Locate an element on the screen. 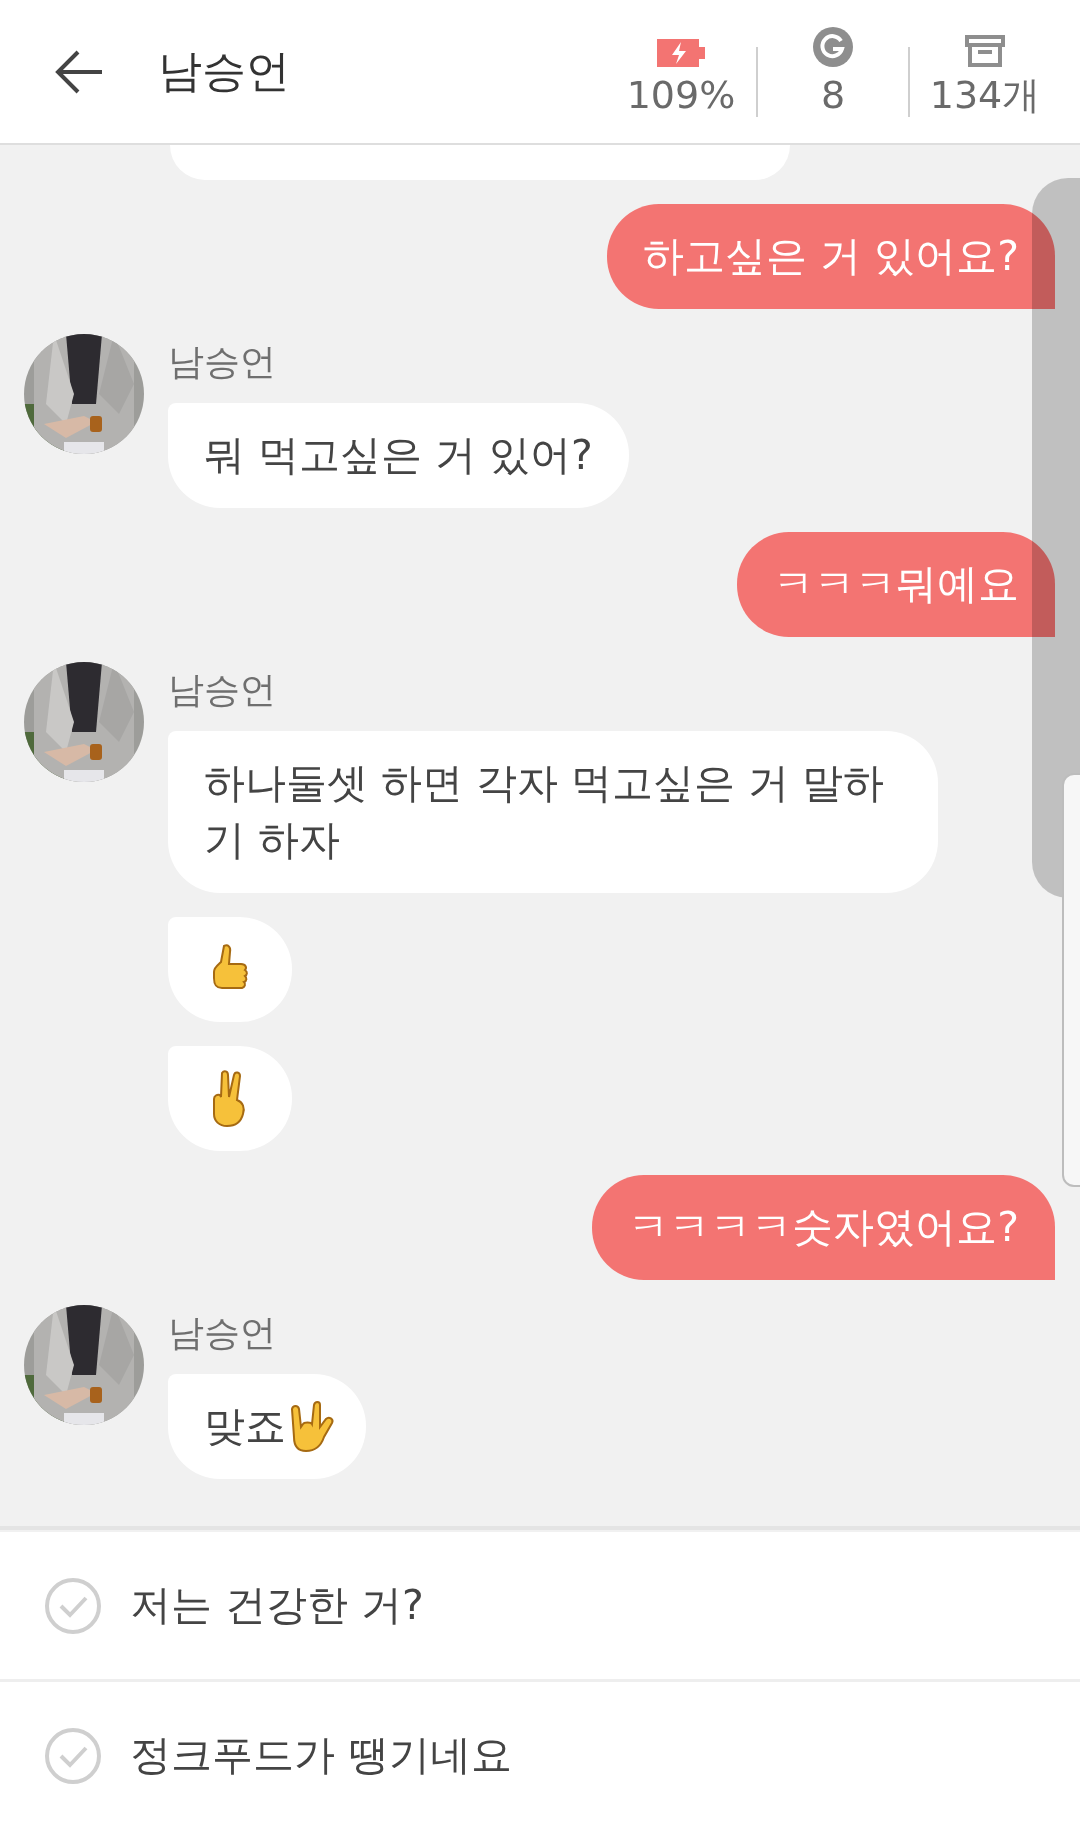 The width and height of the screenshot is (1080, 1825). message-bubble: ㅋㅋㅋ뭐예요 is located at coordinates (896, 584).